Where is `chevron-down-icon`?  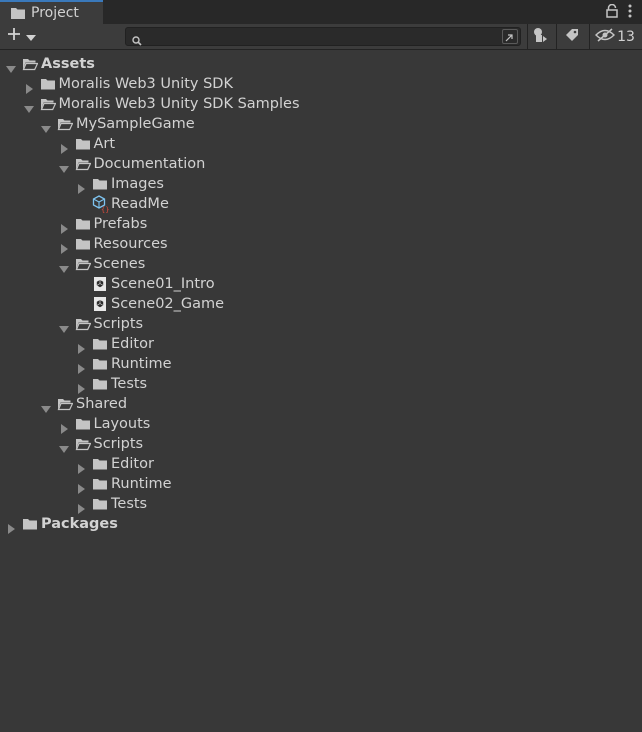
chevron-down-icon is located at coordinates (31, 36).